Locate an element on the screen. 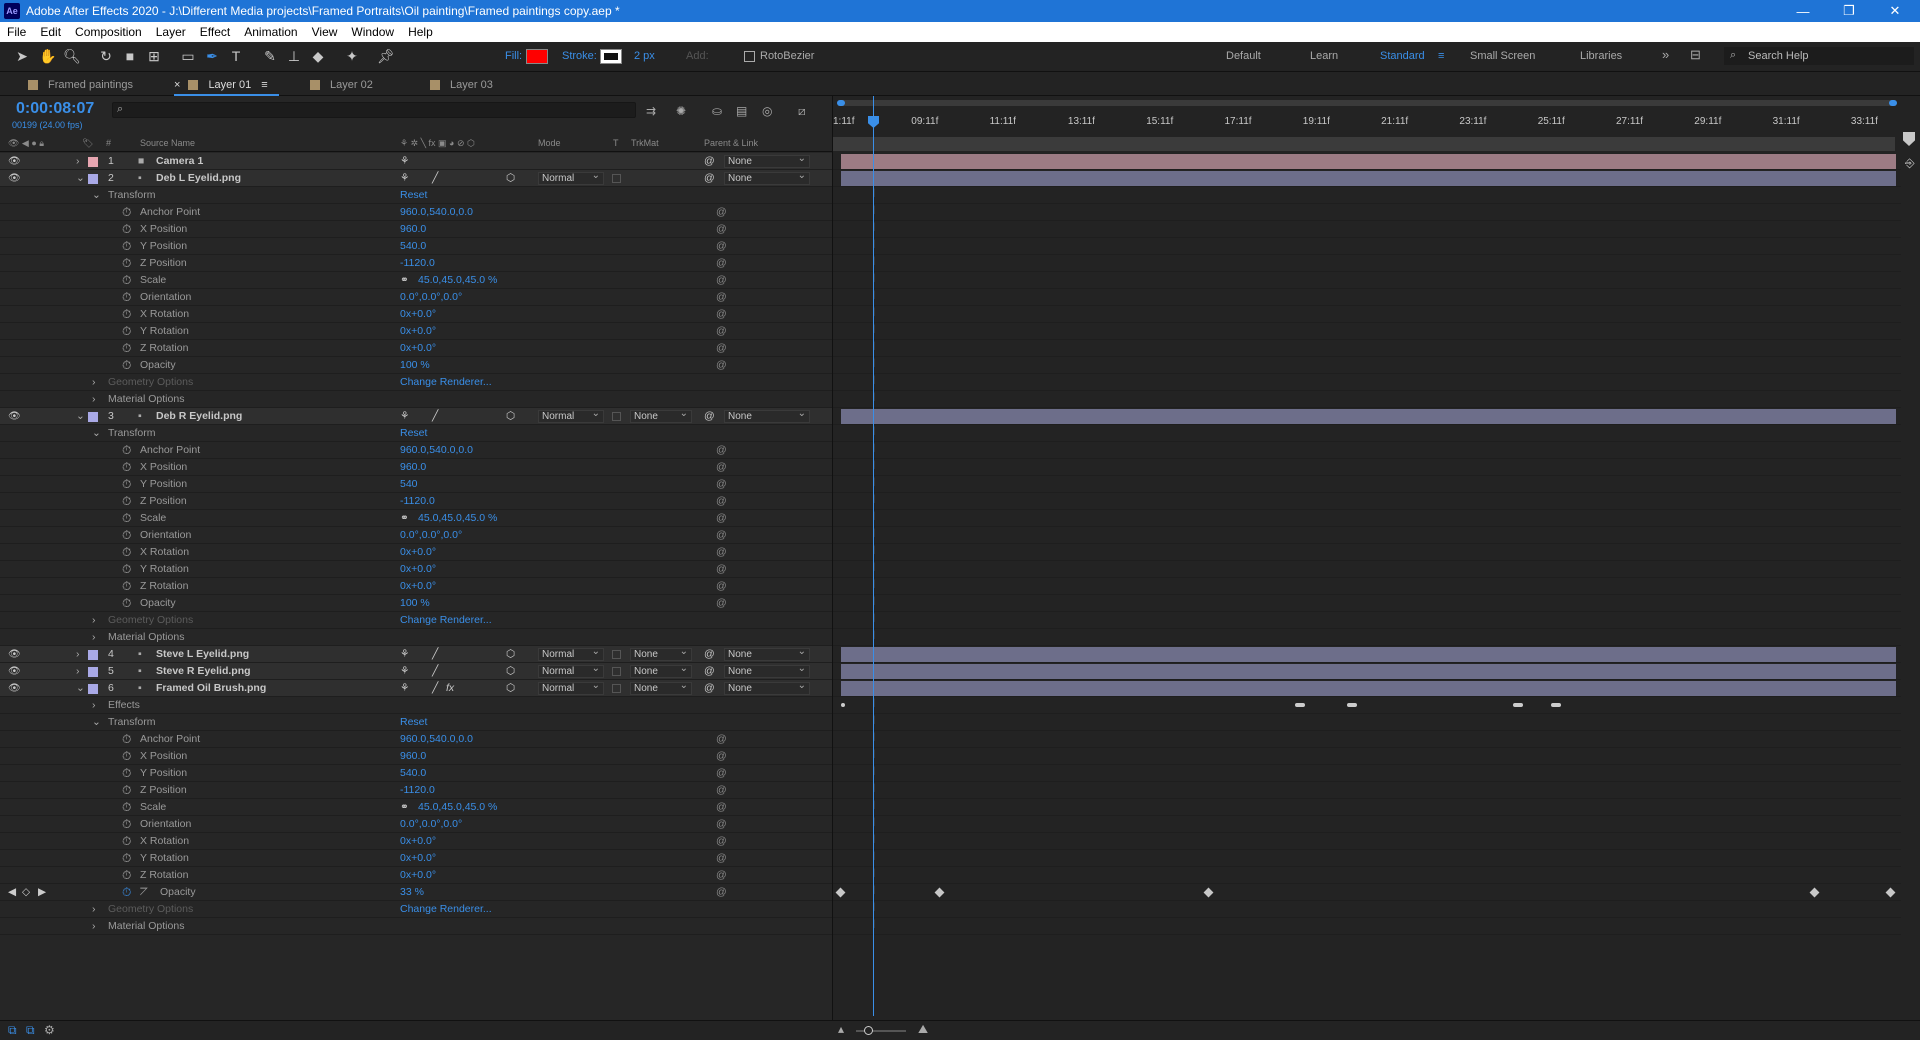  layer-row: 👁︎ ⌄ 3 ▪ Deb R Eyelid.png ⚘ ╱ ⬡ Normal None @ None is located at coordinates (416, 416).